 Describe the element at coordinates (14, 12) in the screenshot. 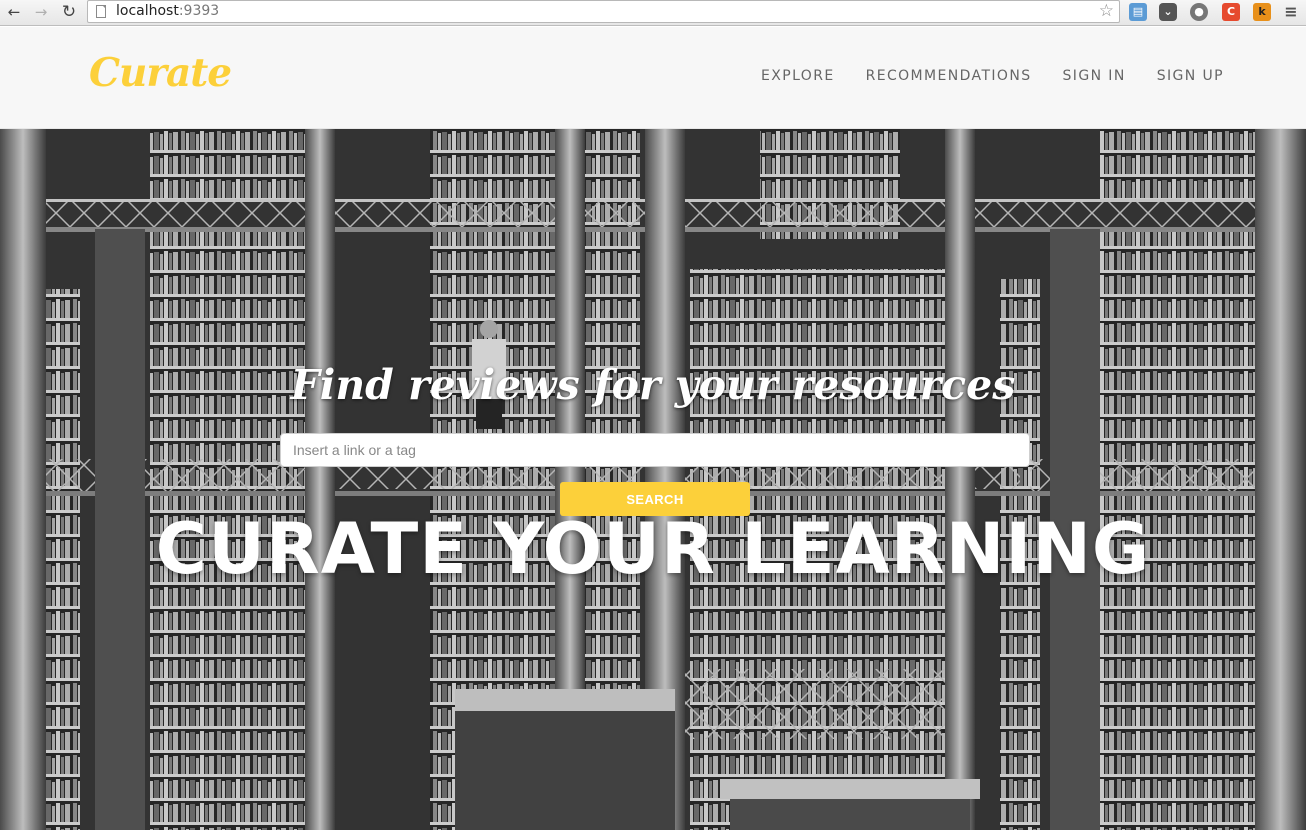

I see `arrow-left-icon: ←` at that location.